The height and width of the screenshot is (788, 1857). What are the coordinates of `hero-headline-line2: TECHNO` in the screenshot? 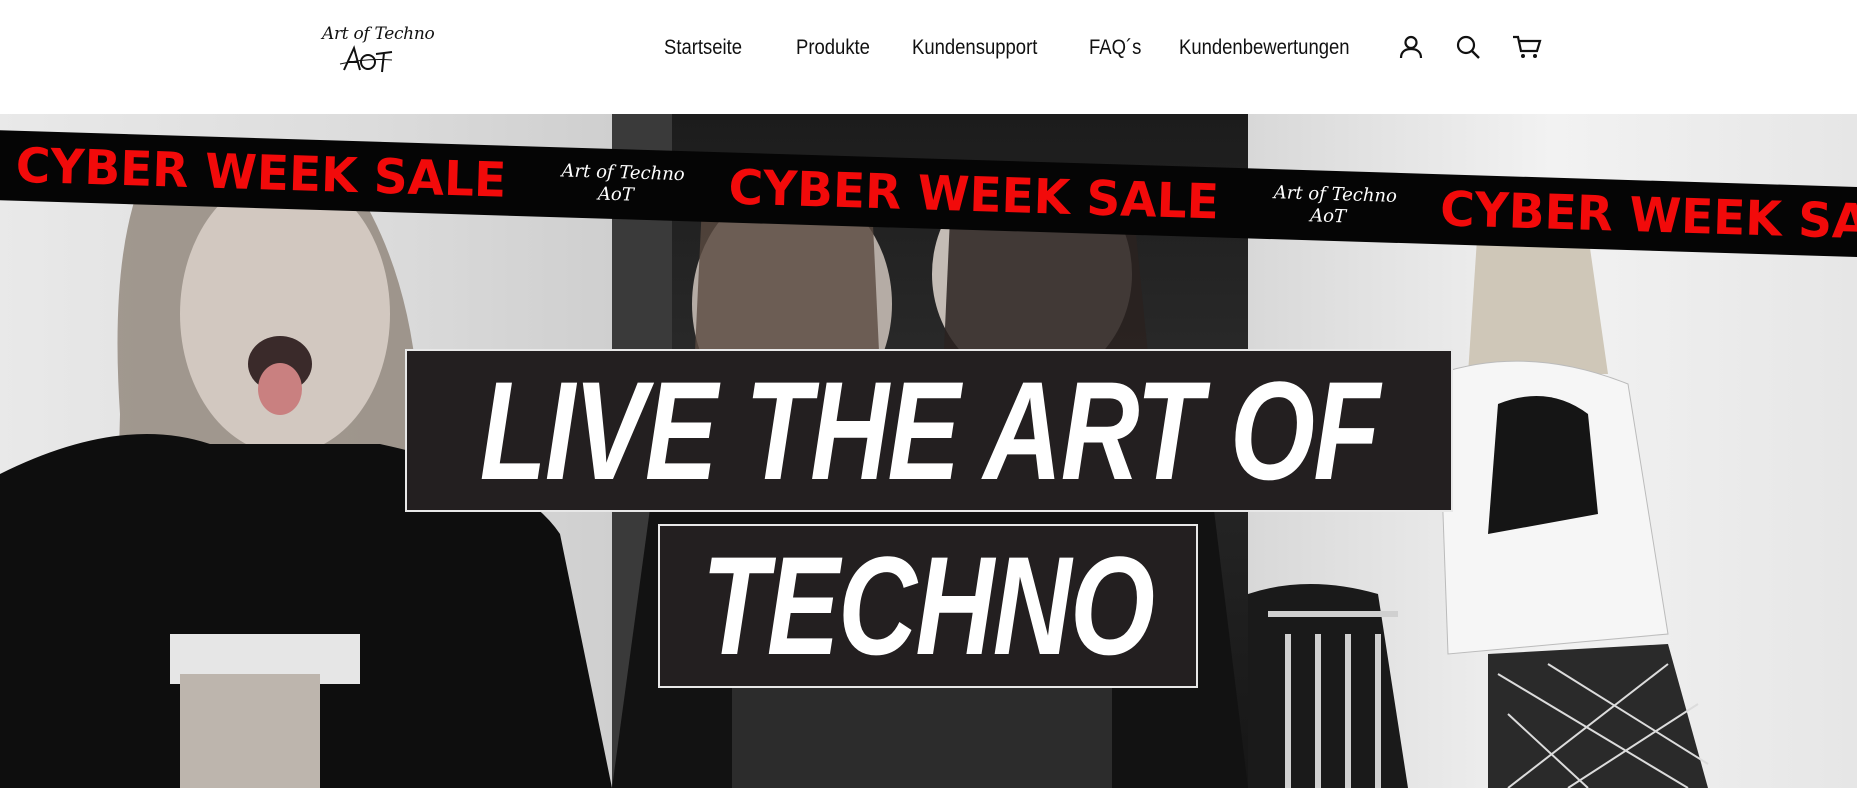 It's located at (928, 606).